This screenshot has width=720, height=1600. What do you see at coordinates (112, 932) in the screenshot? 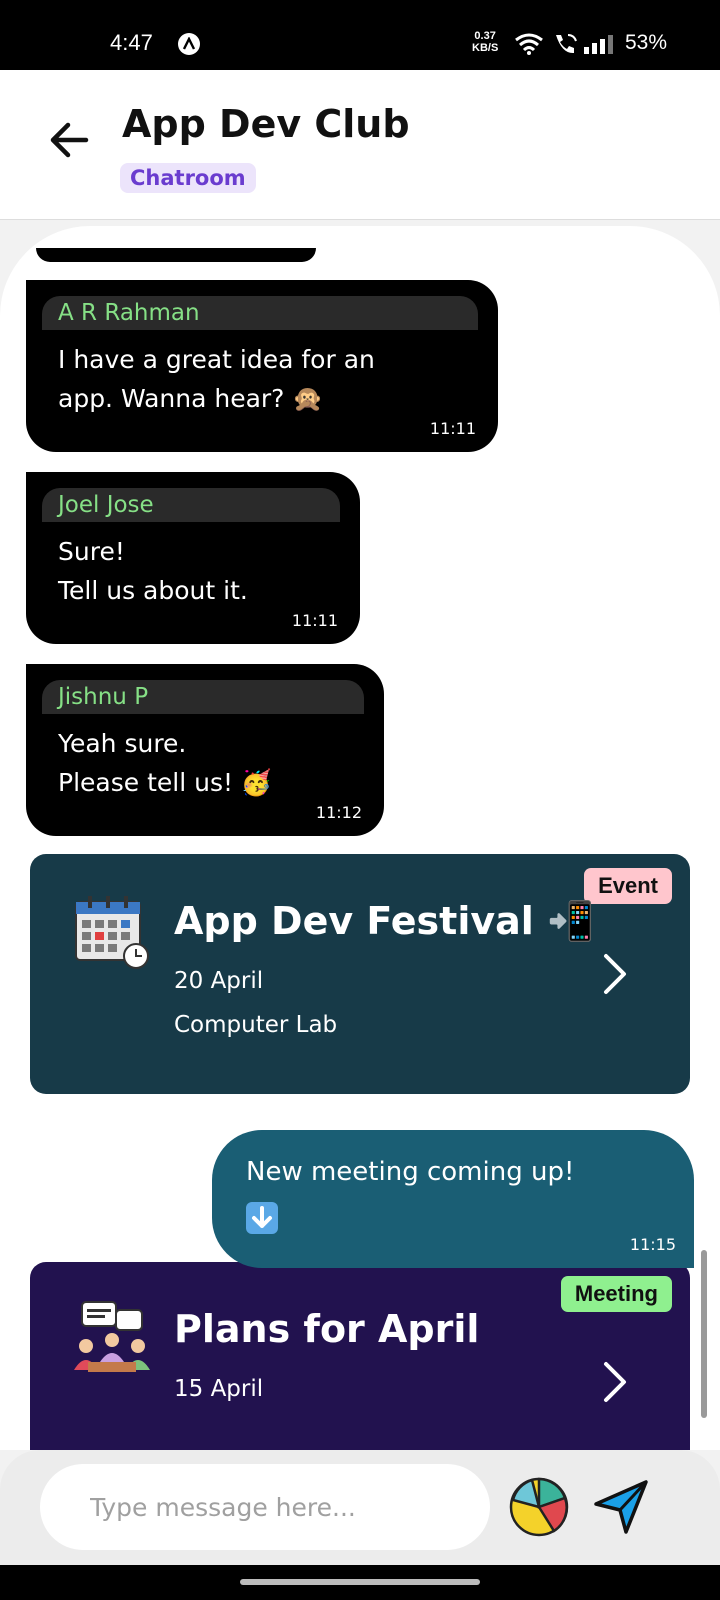
I see `calendar-icon` at bounding box center [112, 932].